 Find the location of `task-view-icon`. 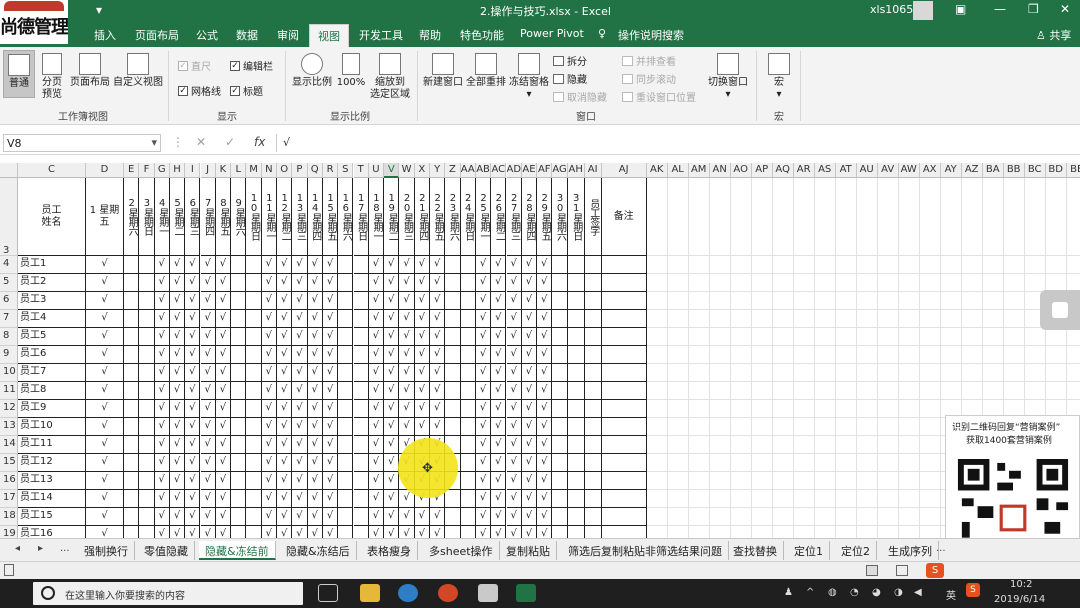

task-view-icon is located at coordinates (328, 593).